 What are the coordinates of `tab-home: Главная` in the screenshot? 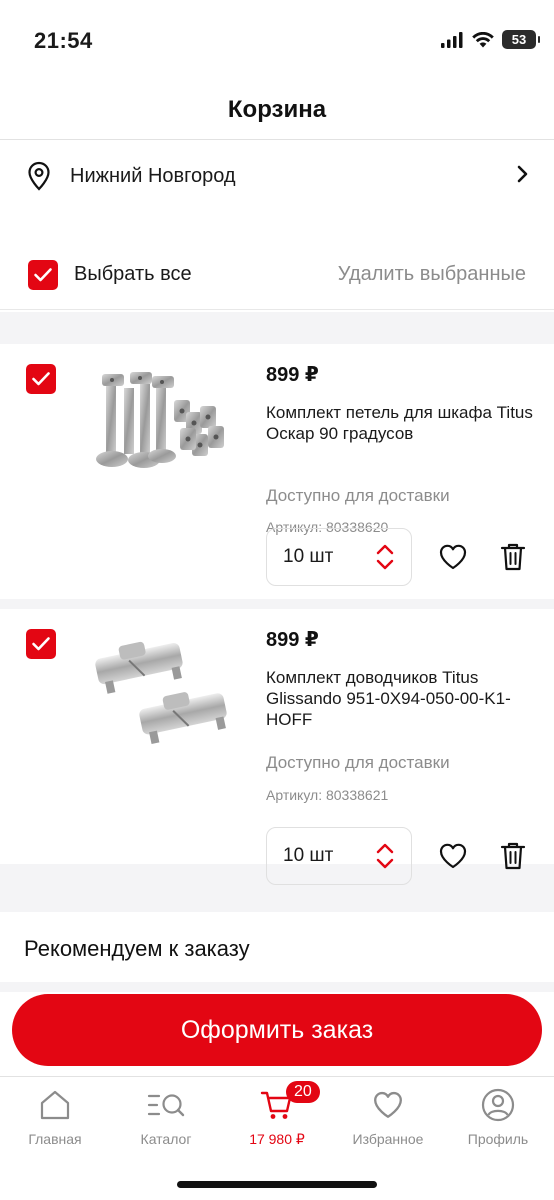 It's located at (55, 1122).